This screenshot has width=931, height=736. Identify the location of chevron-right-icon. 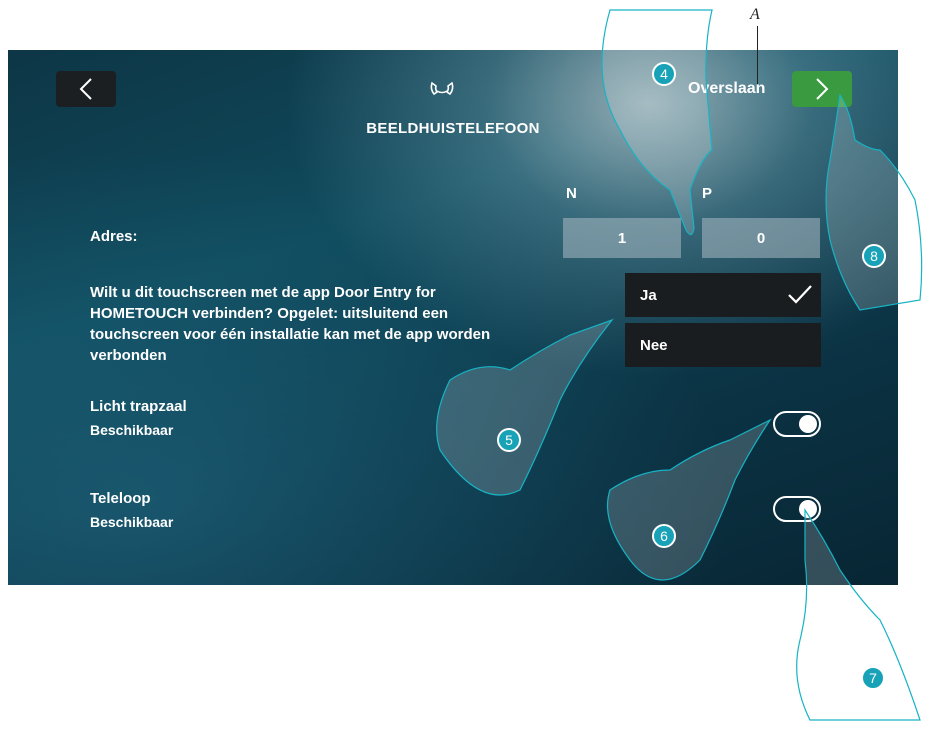
(822, 89).